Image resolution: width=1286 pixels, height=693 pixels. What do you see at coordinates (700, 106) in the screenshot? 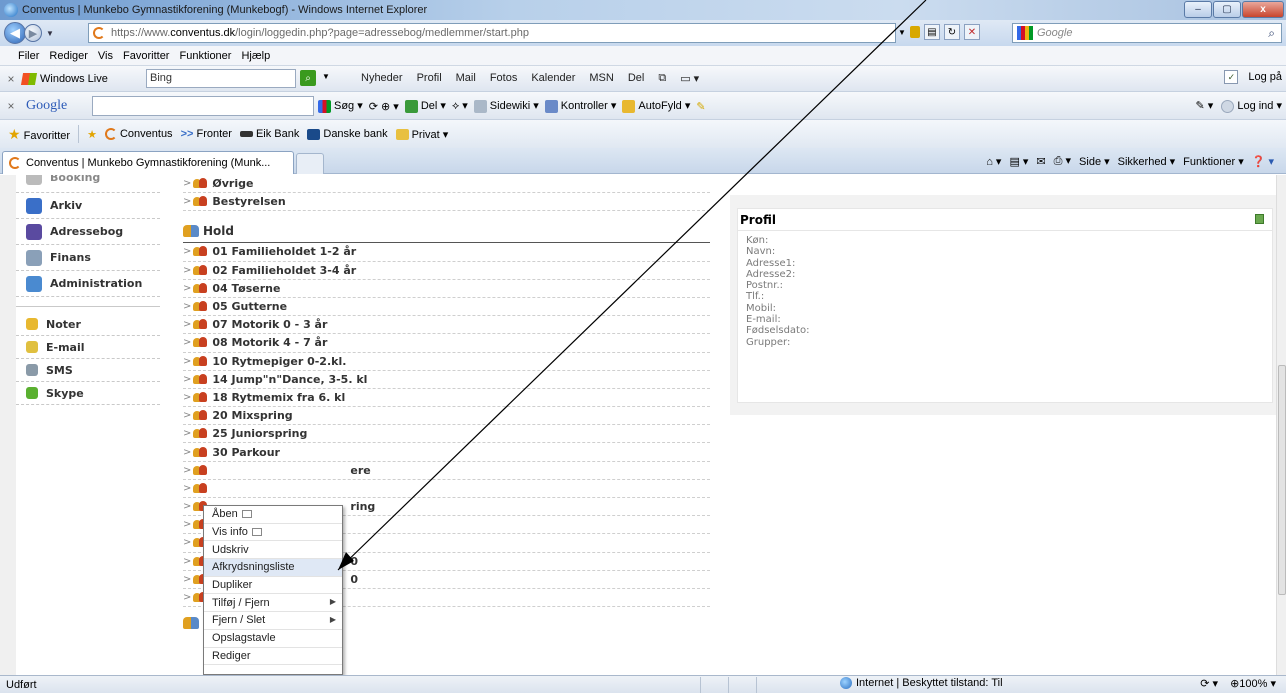
I see `google-pen-icon: ✎` at bounding box center [700, 106].